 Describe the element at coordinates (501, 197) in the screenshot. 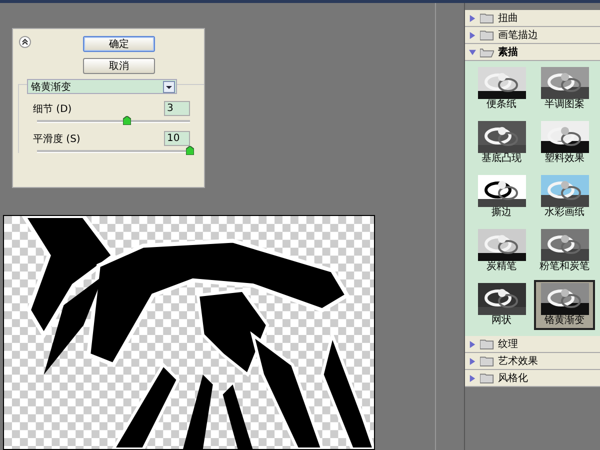

I see `filter-thumbnail: 撕边` at that location.